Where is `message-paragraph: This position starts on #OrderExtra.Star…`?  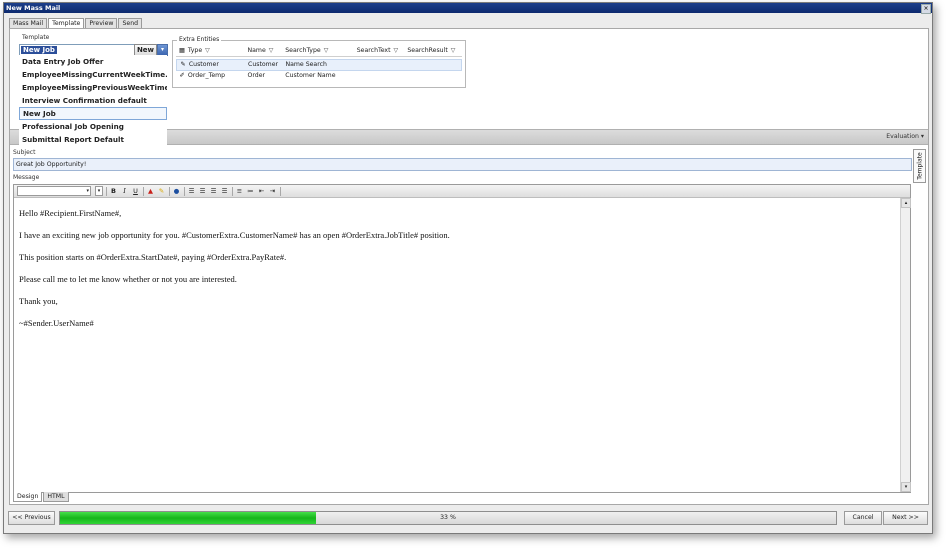
message-paragraph: This position starts on #OrderExtra.Star… is located at coordinates (153, 257).